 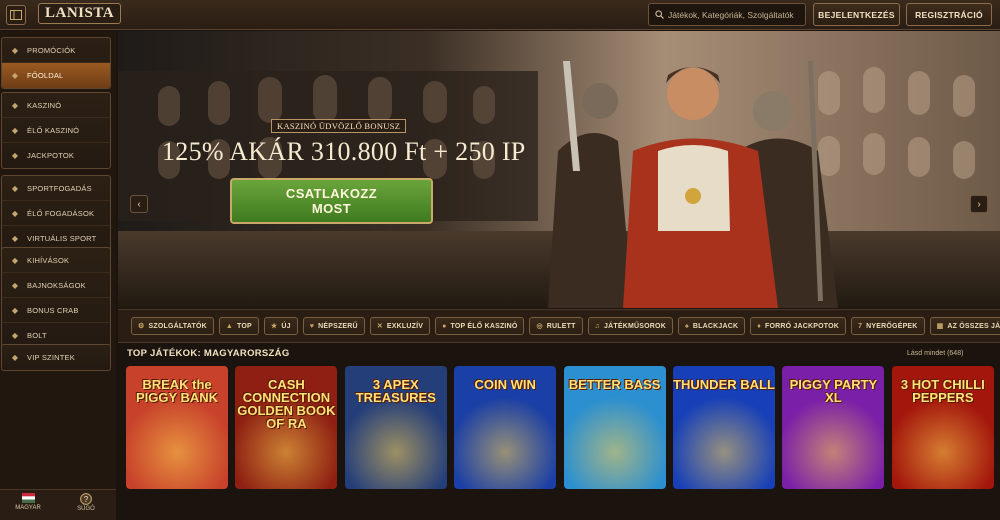 I want to click on sidebar-item-élő-fogadások: ◆ ÉLŐ FOGADÁSOK, so click(x=56, y=213).